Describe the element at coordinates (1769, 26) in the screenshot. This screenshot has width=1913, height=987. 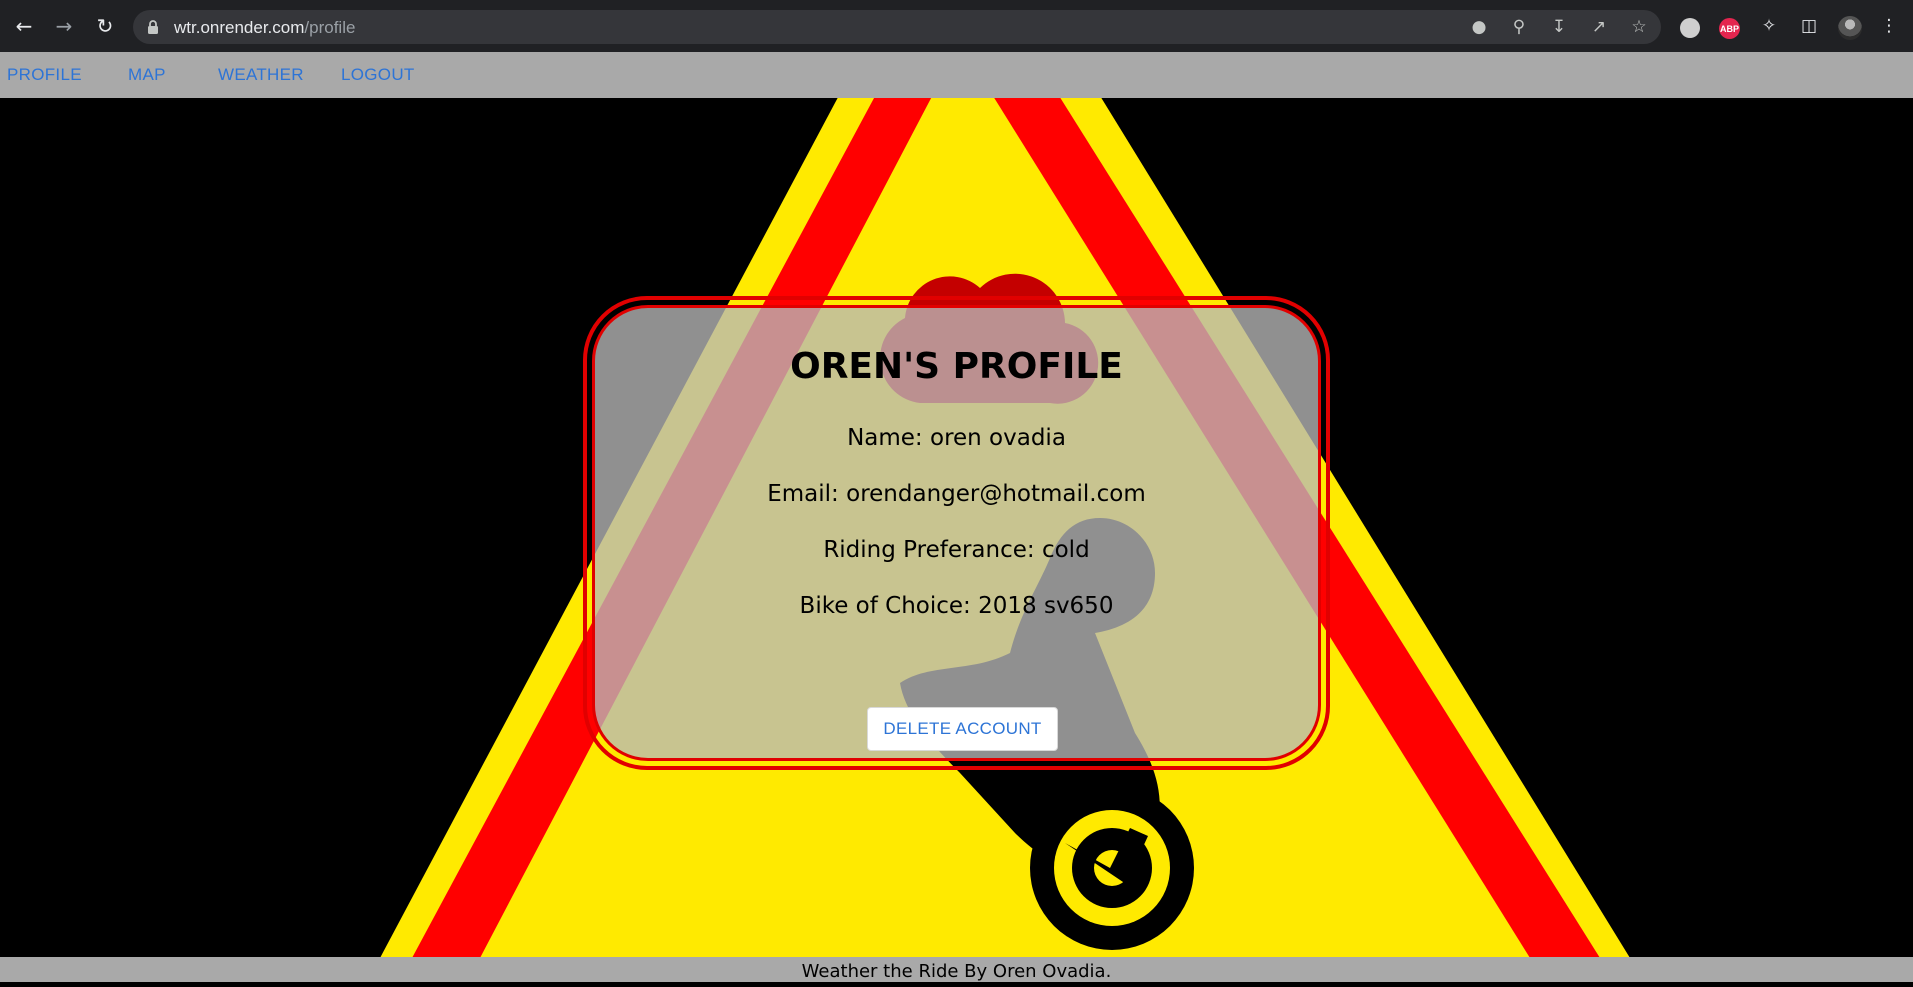
I see `extensions-puzzle-icon: ✧` at that location.